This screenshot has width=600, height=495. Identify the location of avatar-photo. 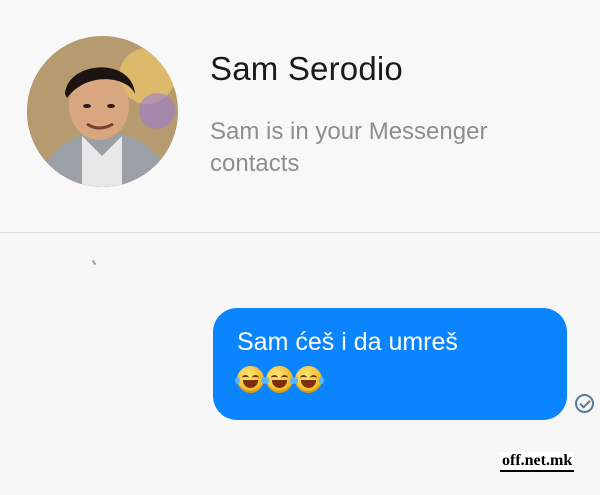
(102, 111).